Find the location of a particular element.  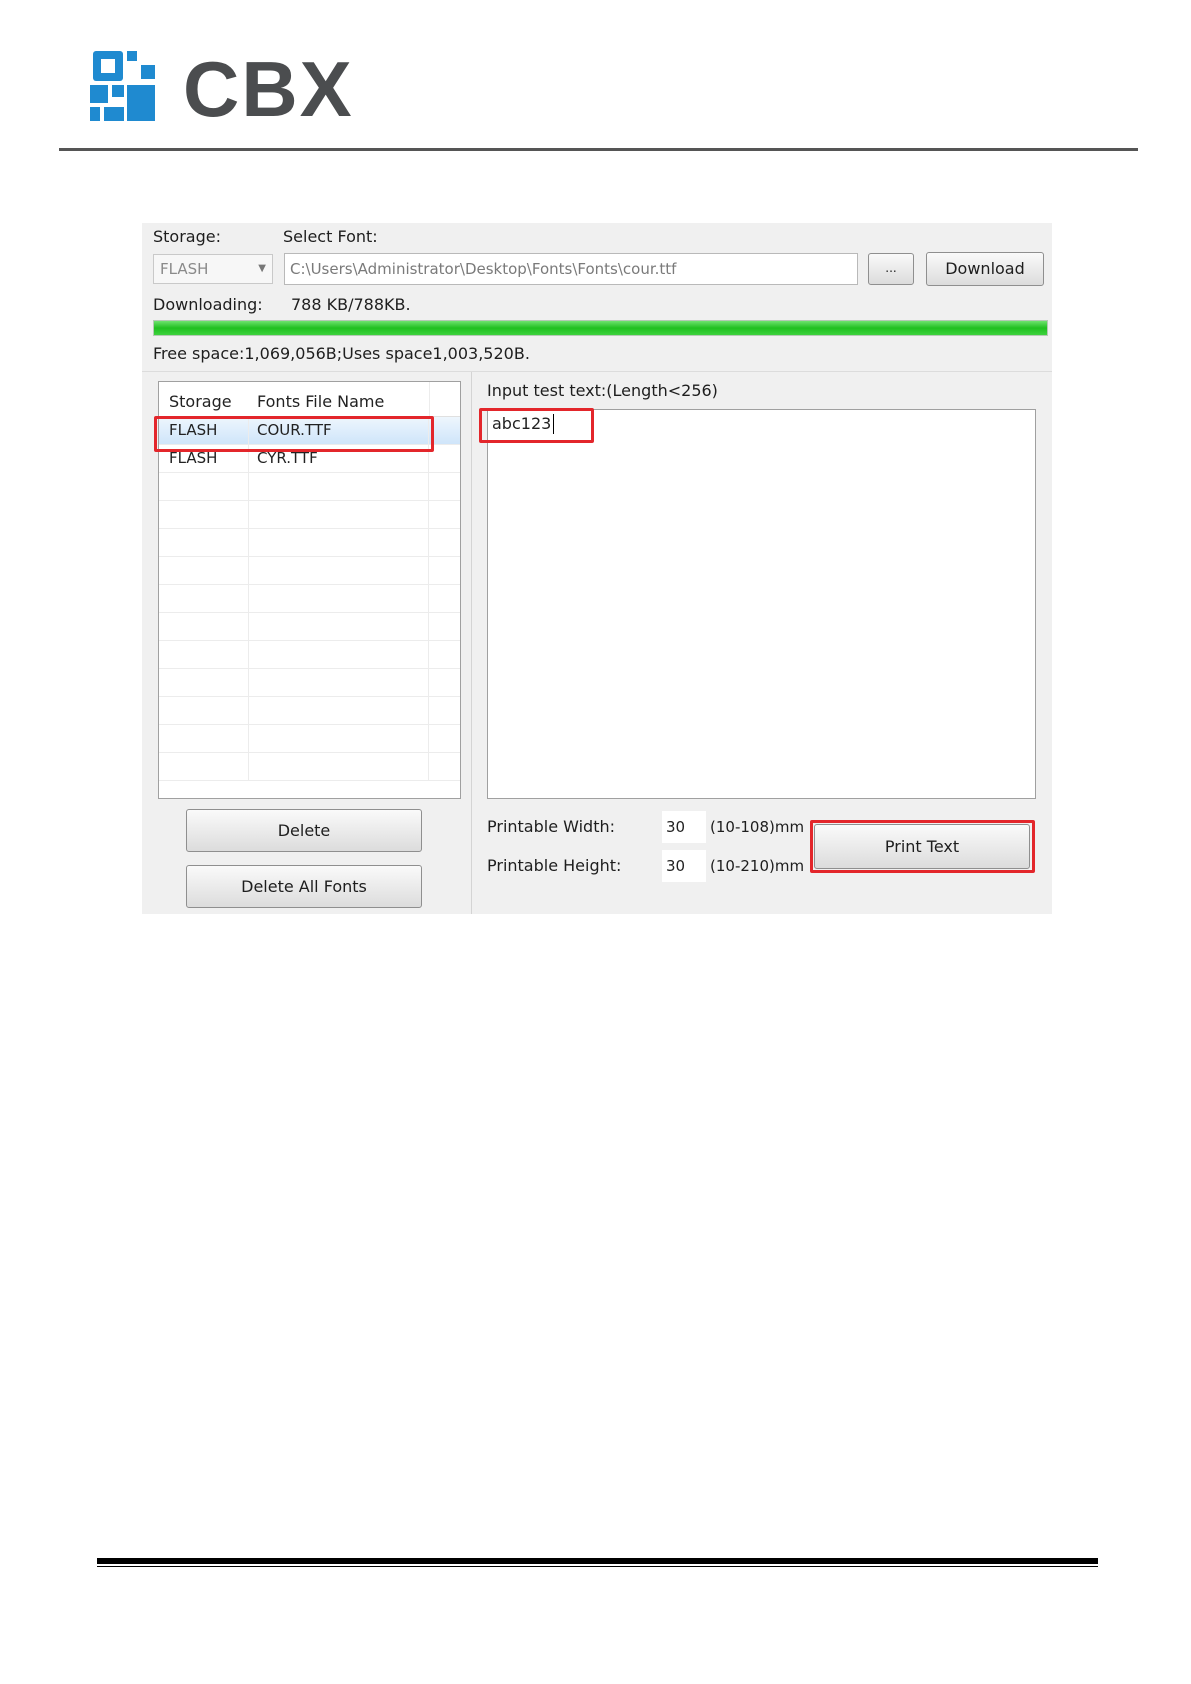

header-divider is located at coordinates (598, 149).